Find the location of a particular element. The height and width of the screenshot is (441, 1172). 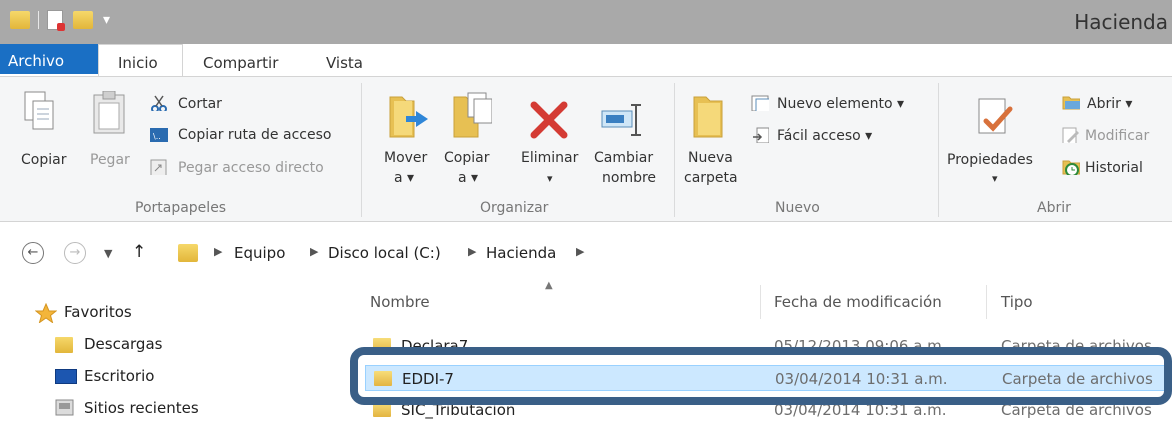

copy-button: Copiar is located at coordinates (43, 160).